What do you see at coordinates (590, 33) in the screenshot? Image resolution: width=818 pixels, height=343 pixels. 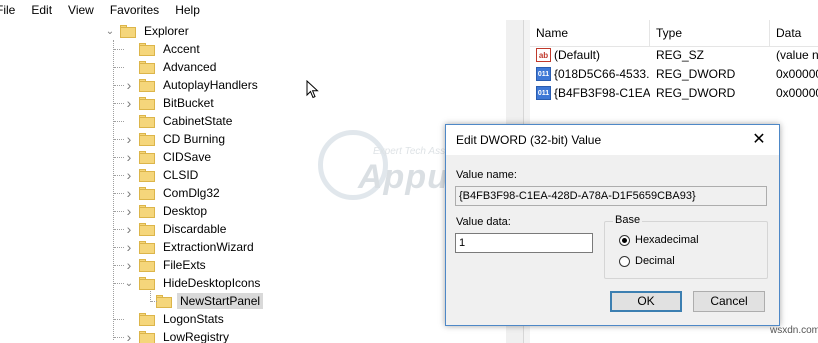 I see `column-header-name: Name` at bounding box center [590, 33].